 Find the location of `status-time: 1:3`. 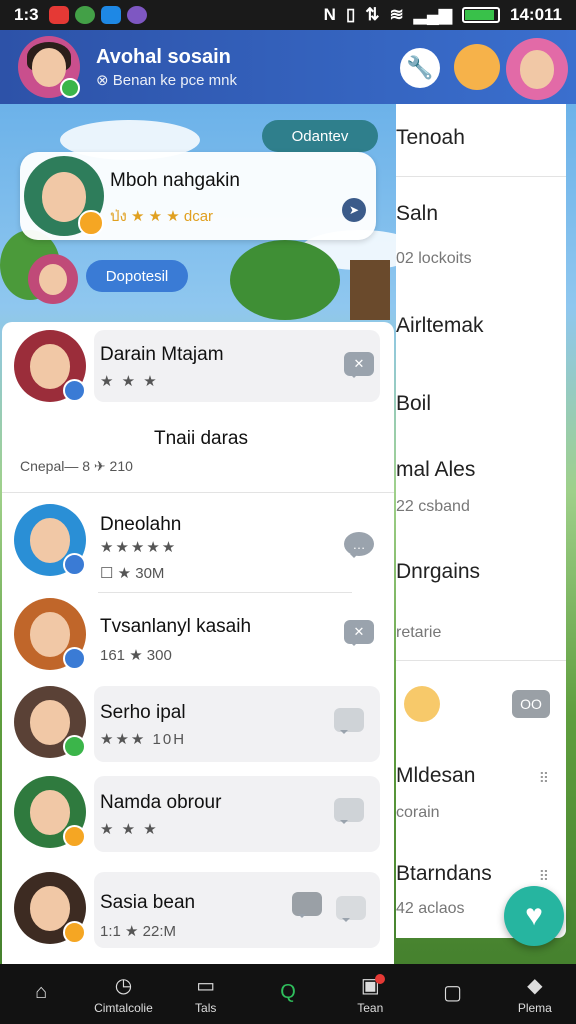

status-time: 1:3 is located at coordinates (26, 14).